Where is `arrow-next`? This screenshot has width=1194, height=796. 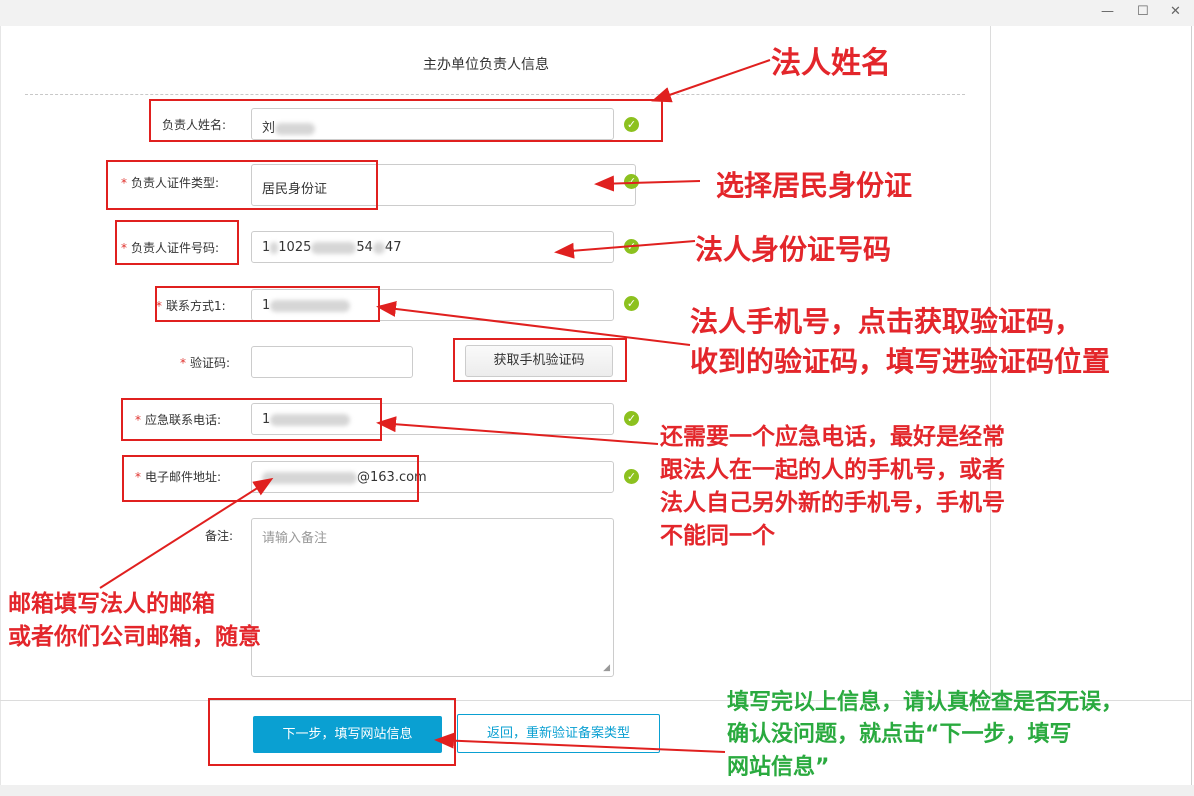
arrow-next is located at coordinates (580, 742).